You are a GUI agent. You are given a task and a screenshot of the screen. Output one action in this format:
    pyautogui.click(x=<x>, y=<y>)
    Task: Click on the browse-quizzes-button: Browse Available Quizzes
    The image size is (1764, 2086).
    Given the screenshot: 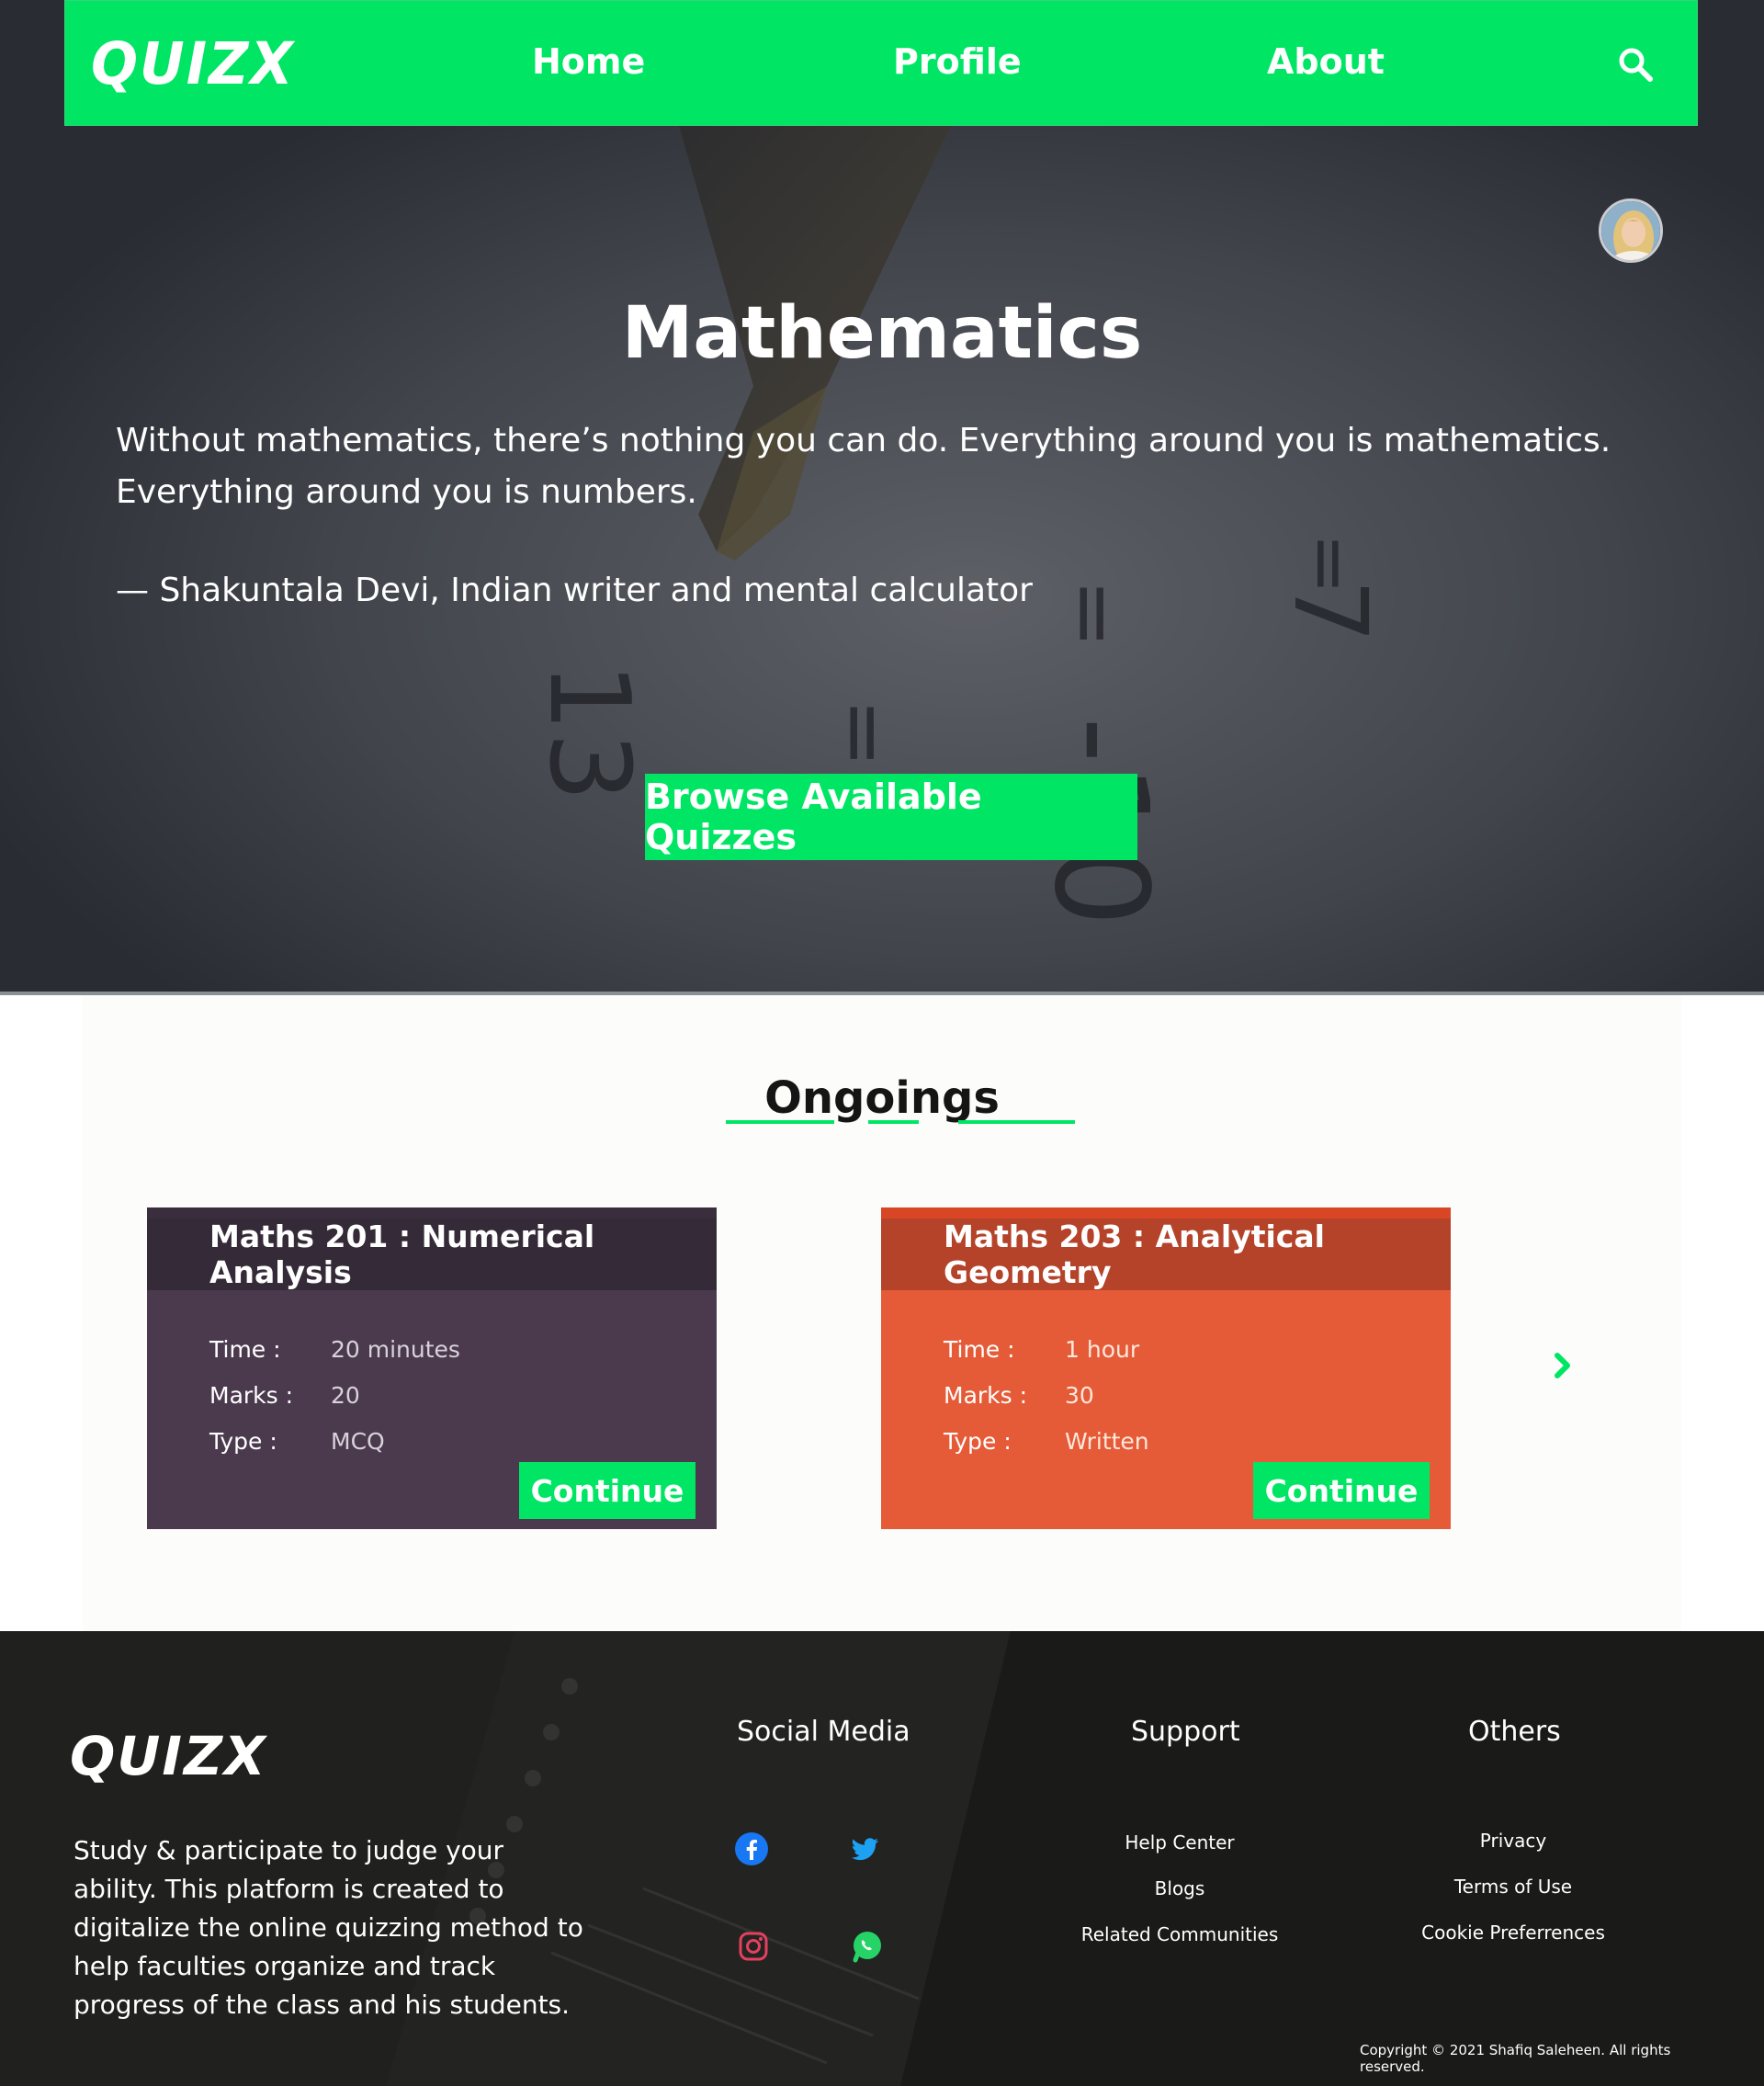 What is the action you would take?
    pyautogui.click(x=891, y=817)
    